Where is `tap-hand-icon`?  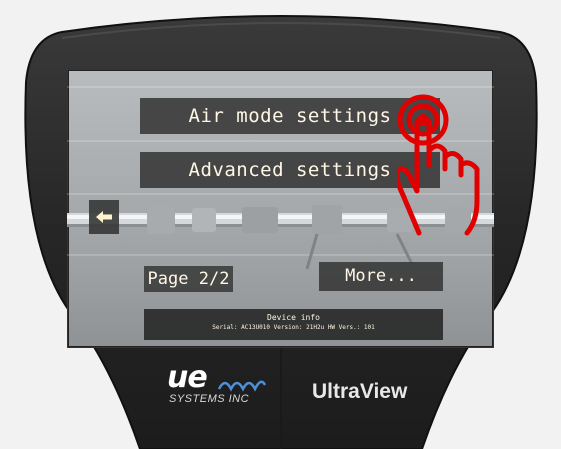
tap-hand-icon is located at coordinates (438, 165).